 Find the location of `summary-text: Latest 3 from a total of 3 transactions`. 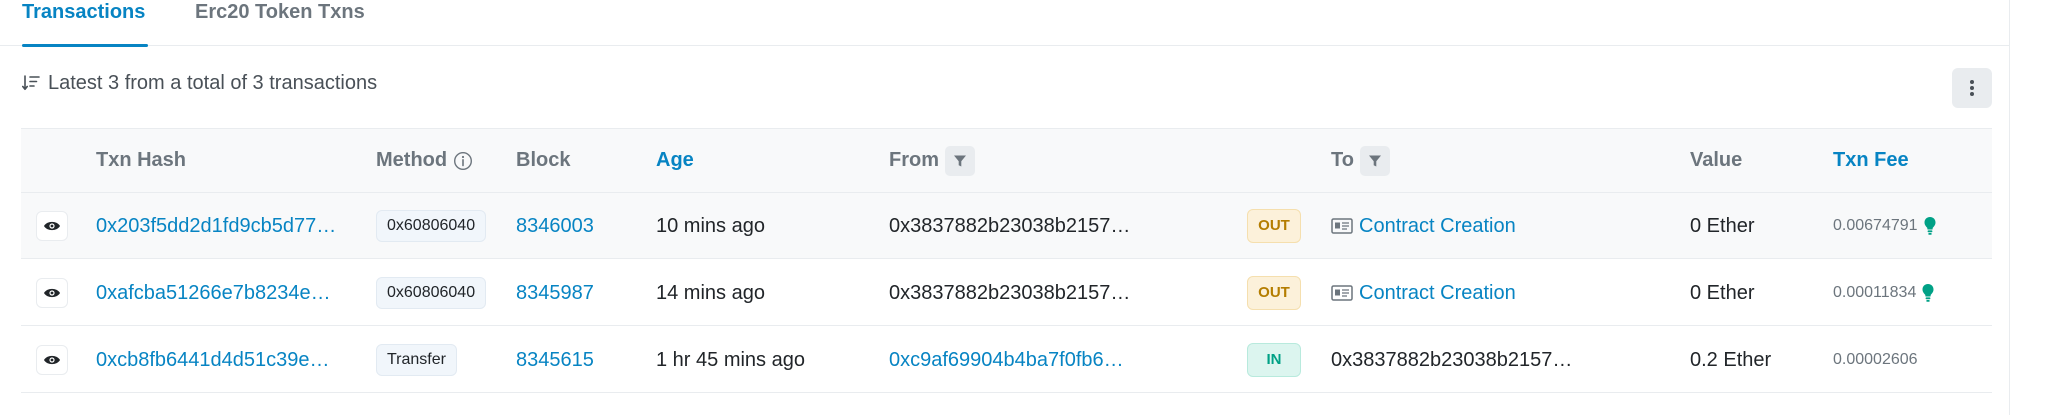

summary-text: Latest 3 from a total of 3 transactions is located at coordinates (213, 82).